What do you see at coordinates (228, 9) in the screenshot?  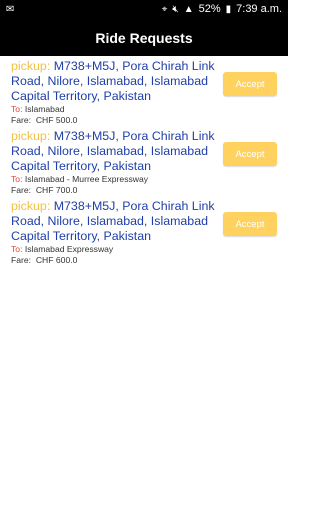 I see `battery-icon: ▮` at bounding box center [228, 9].